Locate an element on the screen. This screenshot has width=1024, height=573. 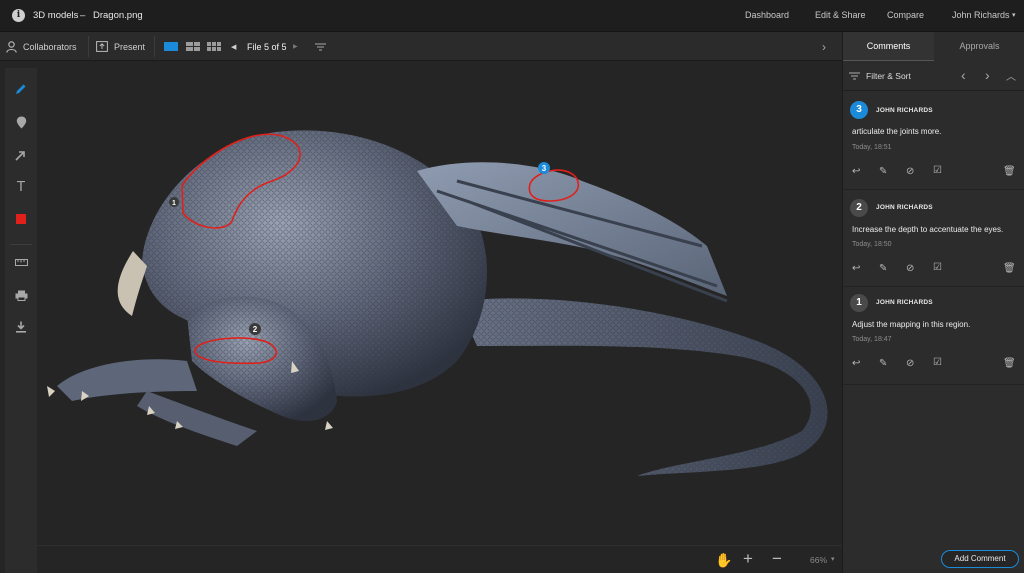
annotation-marker-1-label: 1 is located at coordinates (174, 203).